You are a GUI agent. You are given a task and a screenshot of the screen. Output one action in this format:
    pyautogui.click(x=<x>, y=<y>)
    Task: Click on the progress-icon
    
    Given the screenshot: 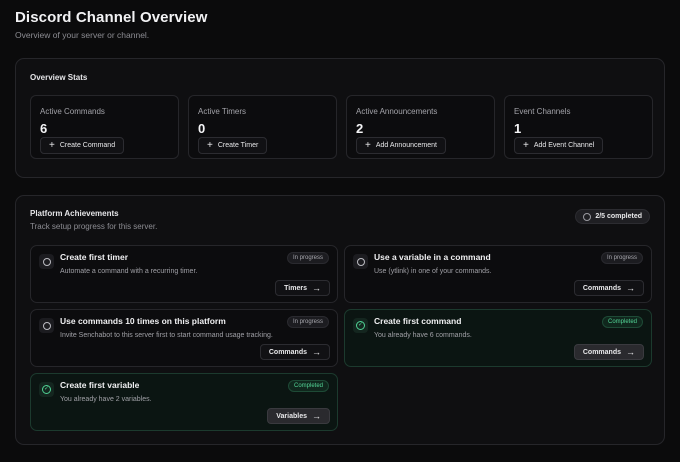 What is the action you would take?
    pyautogui.click(x=587, y=216)
    